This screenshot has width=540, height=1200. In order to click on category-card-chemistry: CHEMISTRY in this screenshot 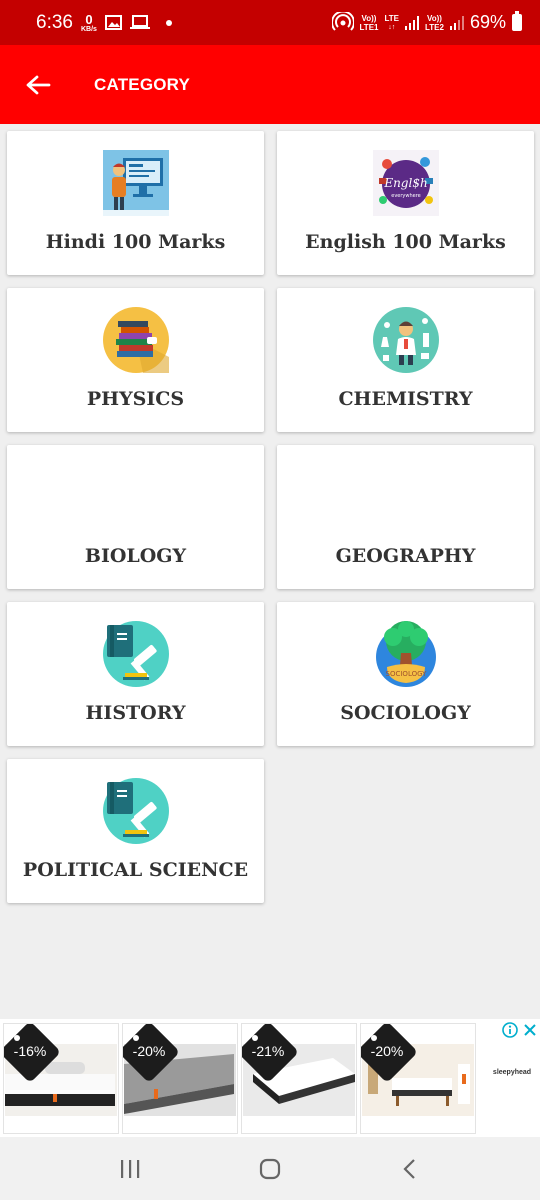, I will do `click(405, 360)`.